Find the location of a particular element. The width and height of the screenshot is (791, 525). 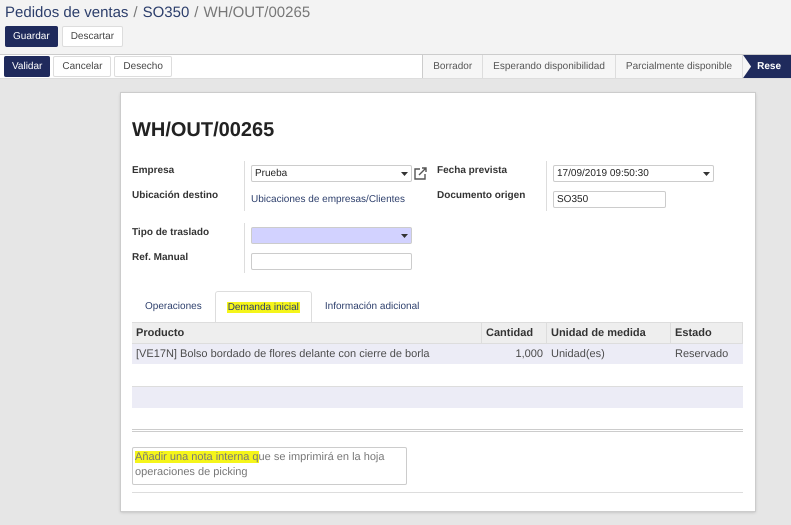

text-input-field is located at coordinates (331, 261).